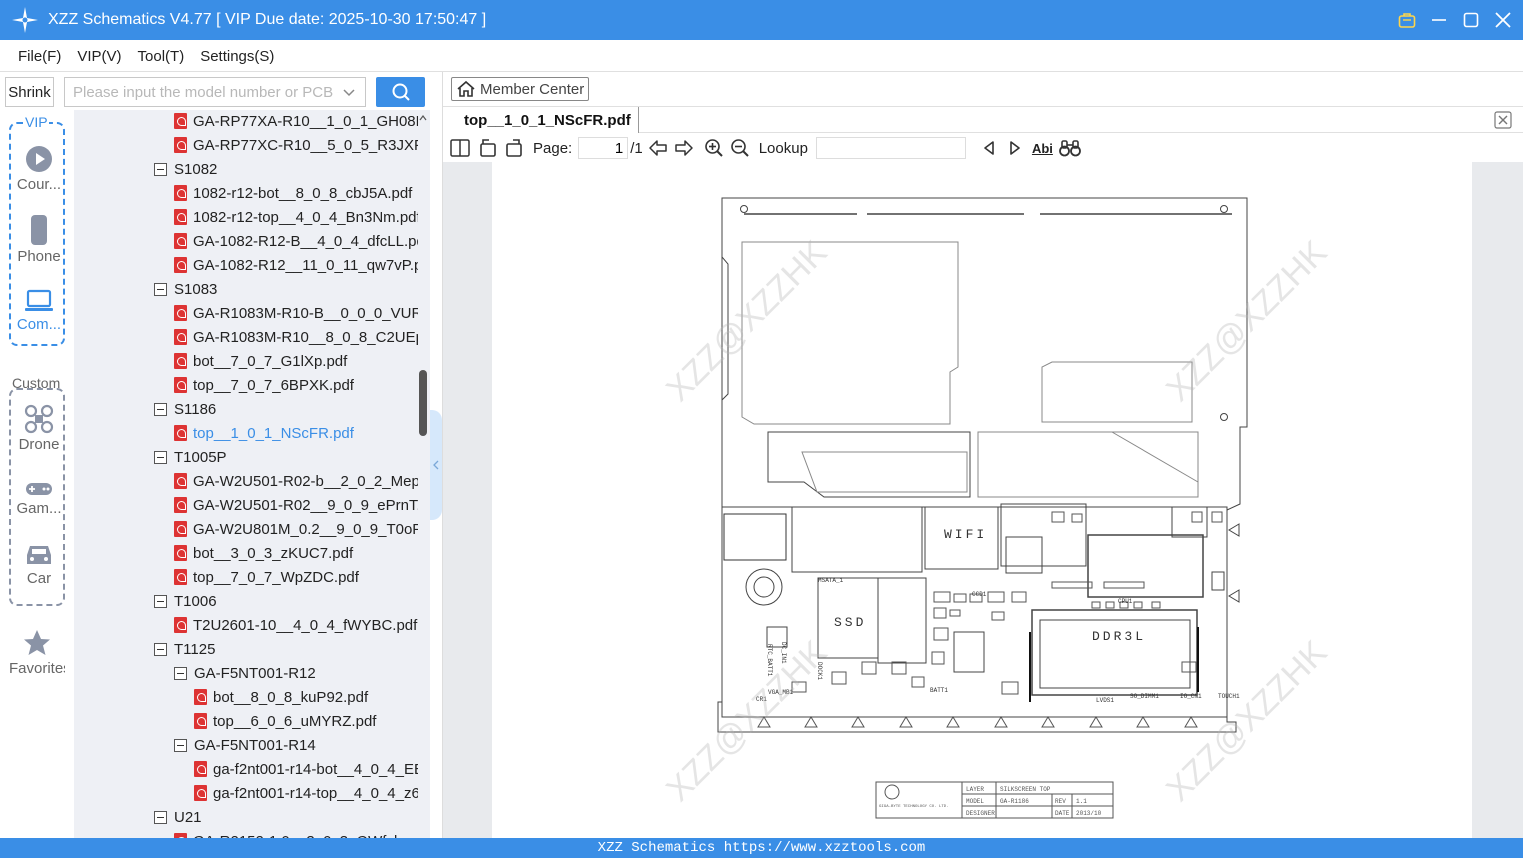  Describe the element at coordinates (965, 534) in the screenshot. I see `label-wifi: WIFI` at that location.